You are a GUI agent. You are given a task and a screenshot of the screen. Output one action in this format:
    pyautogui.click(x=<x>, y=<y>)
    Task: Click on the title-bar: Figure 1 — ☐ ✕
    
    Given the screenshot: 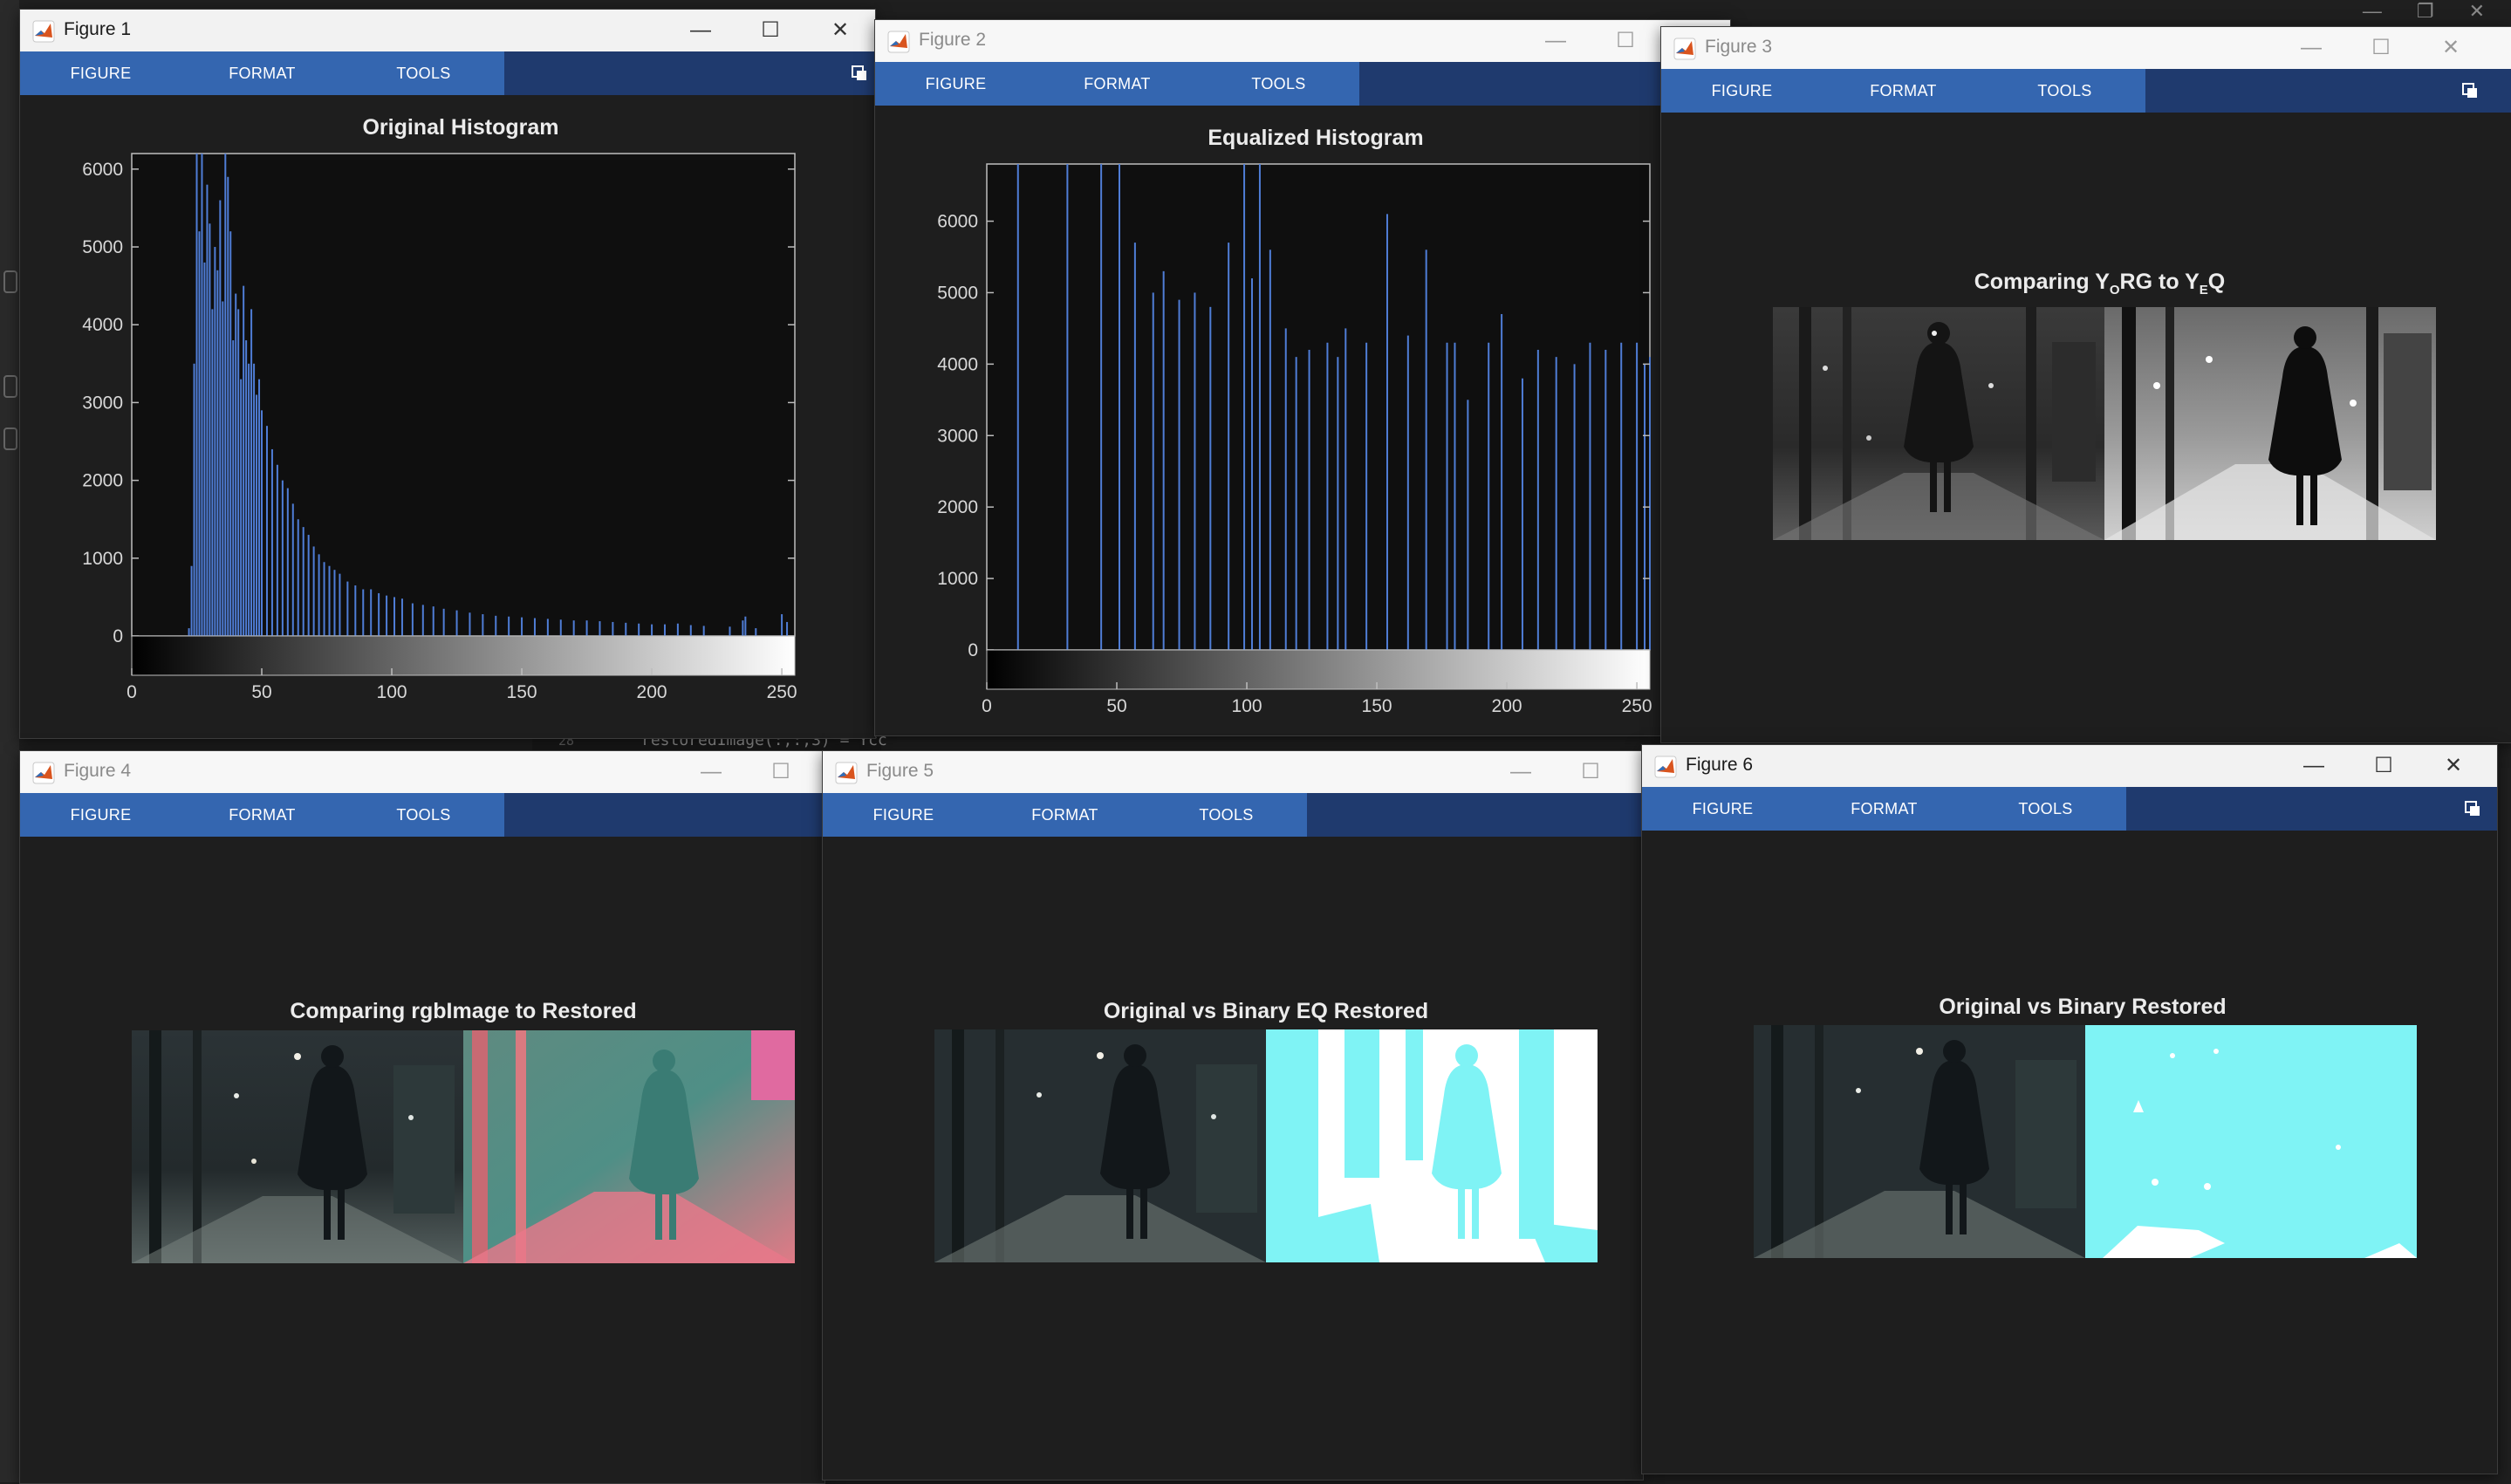 What is the action you would take?
    pyautogui.click(x=447, y=30)
    